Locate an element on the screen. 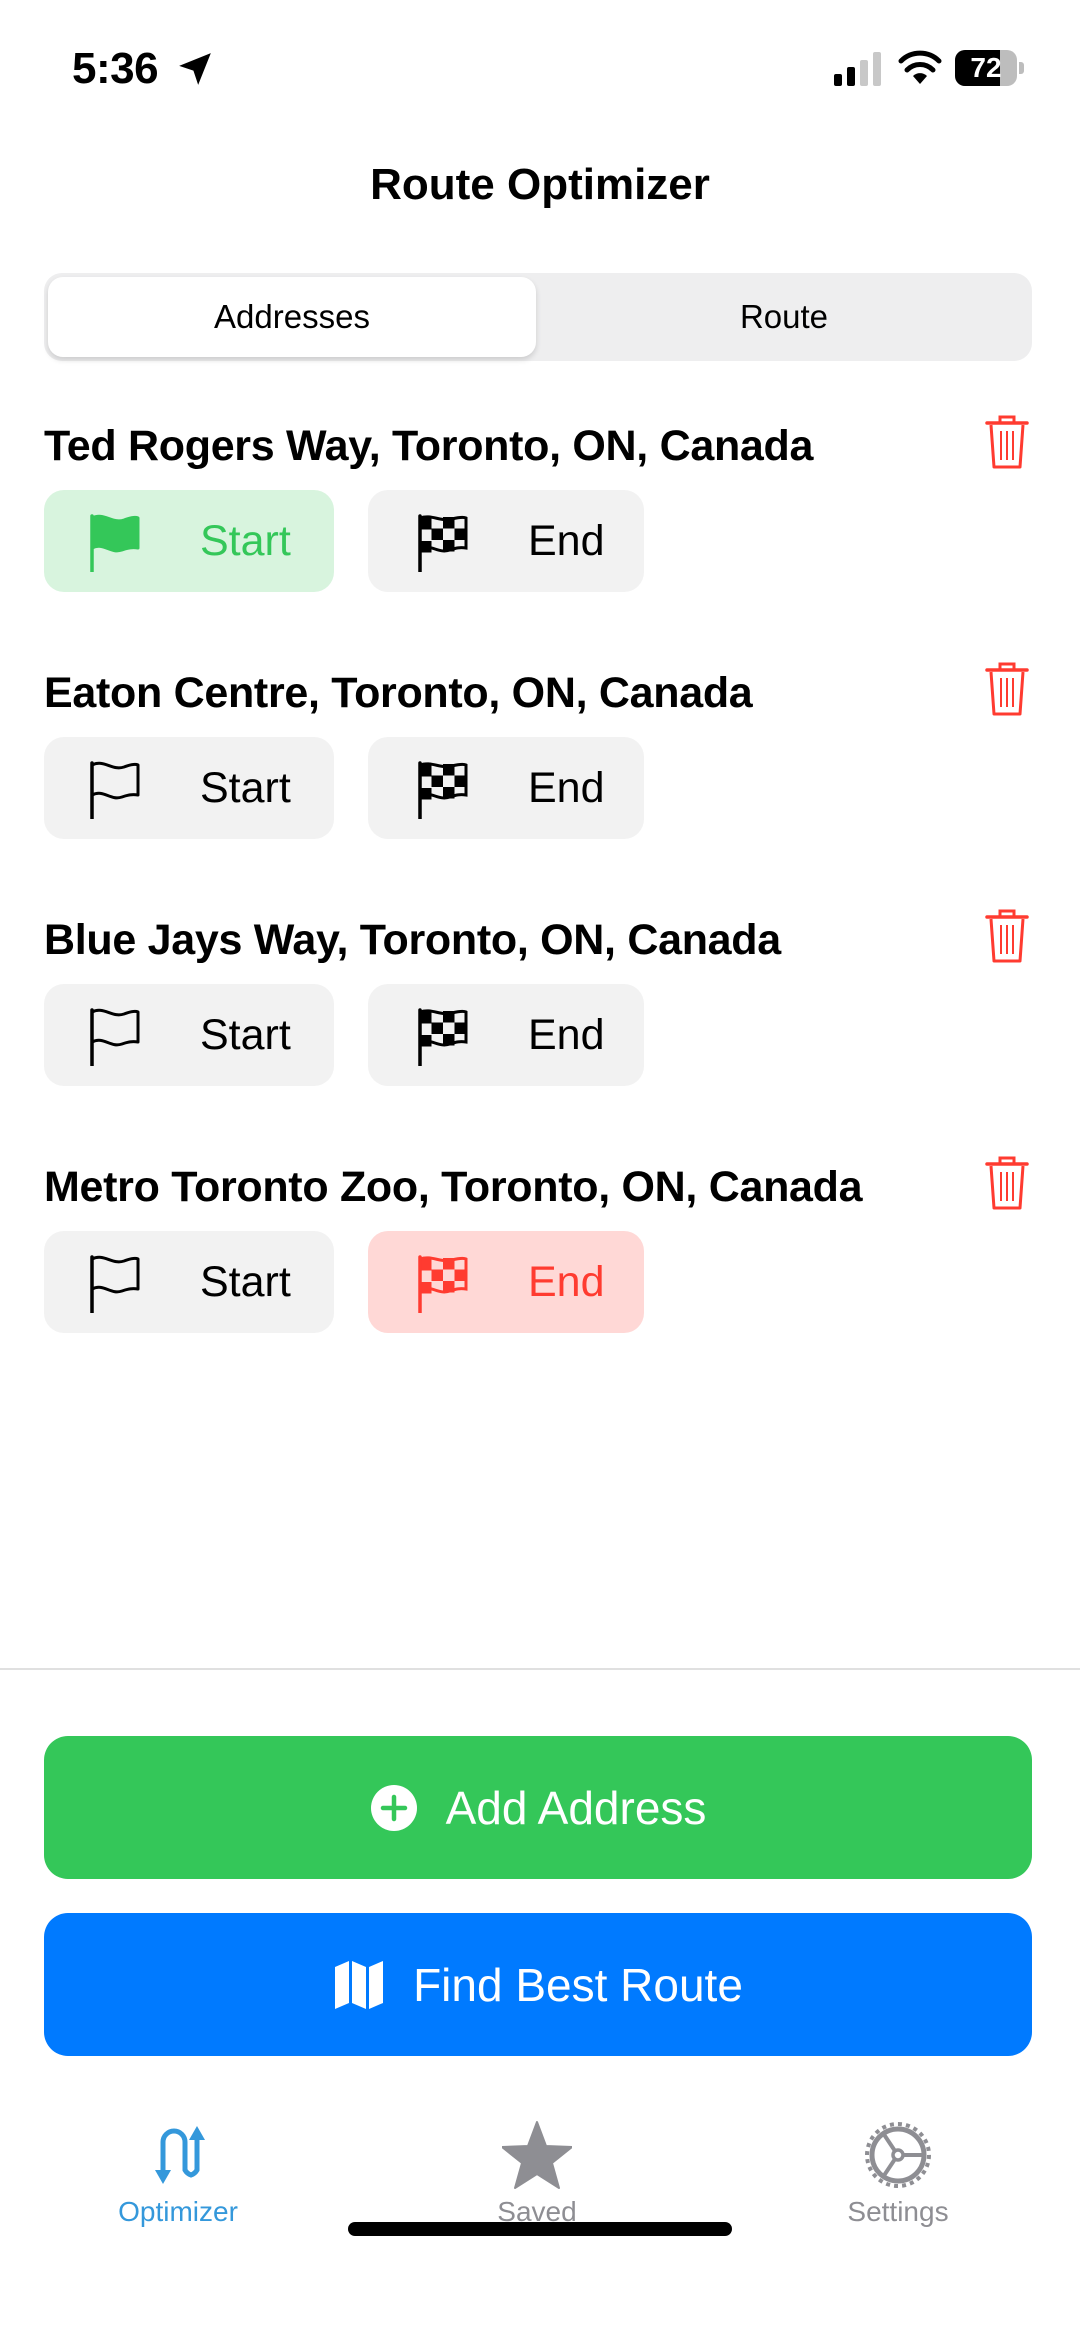 The image size is (1080, 2337). plus-circle-icon is located at coordinates (393, 1807).